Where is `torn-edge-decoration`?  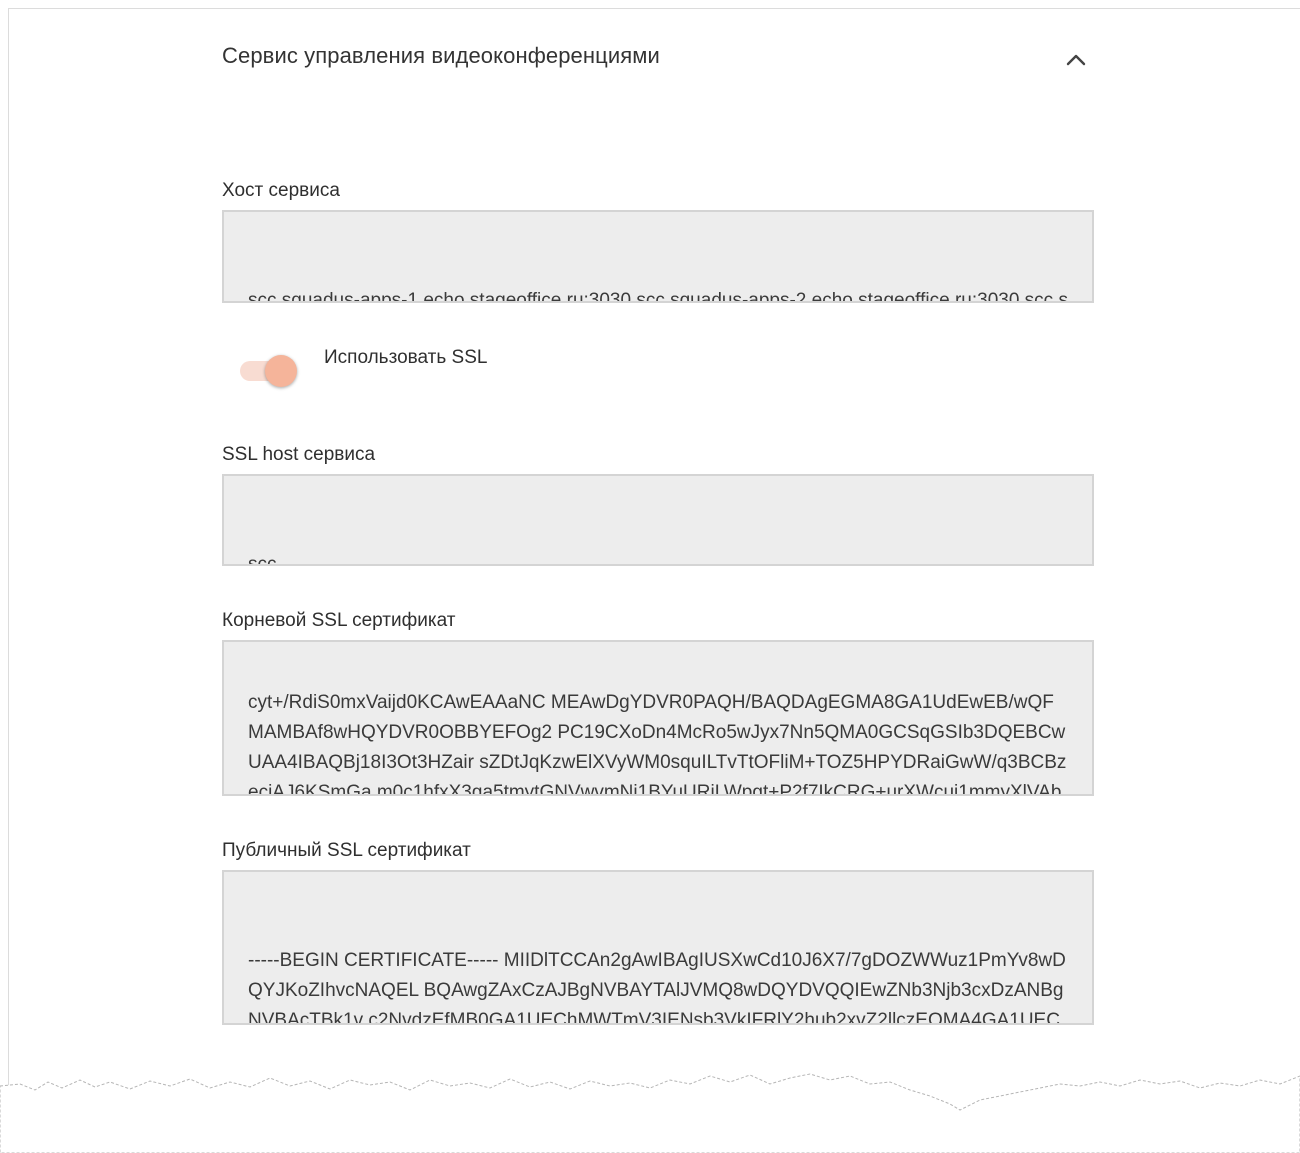 torn-edge-decoration is located at coordinates (650, 1113).